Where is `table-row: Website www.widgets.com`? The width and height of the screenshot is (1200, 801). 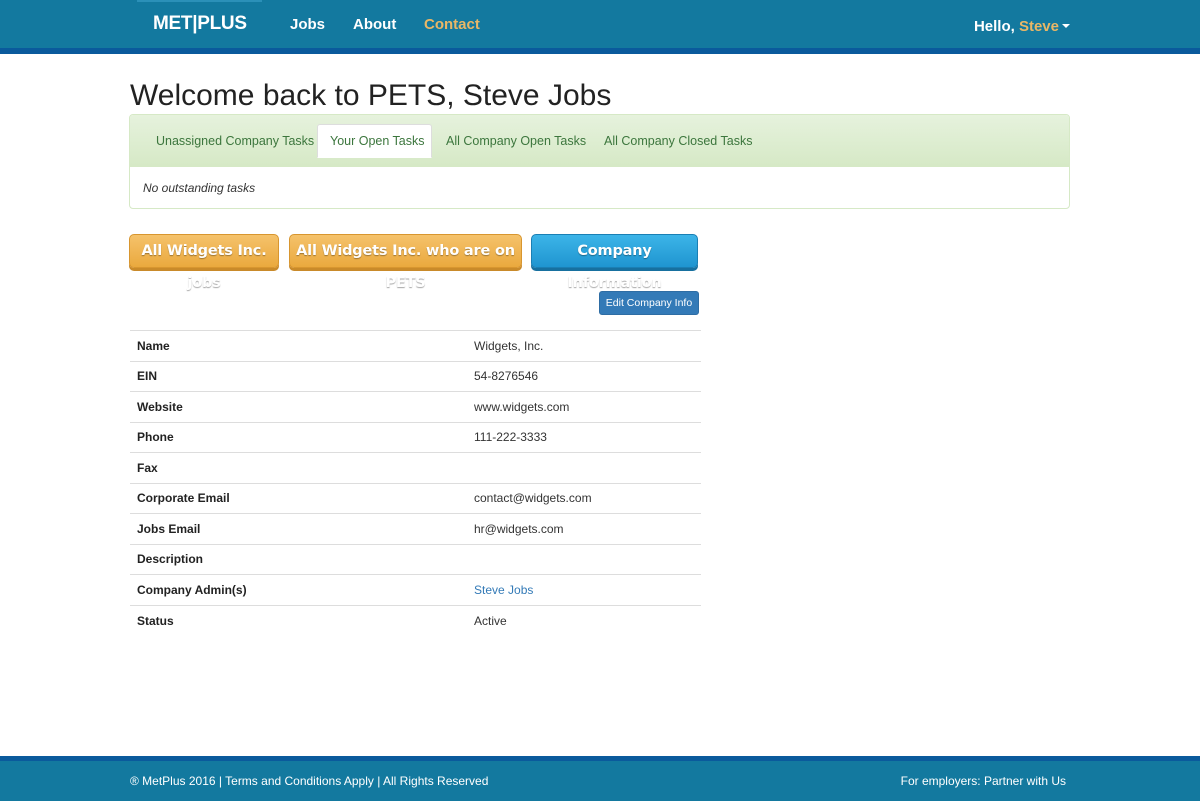 table-row: Website www.widgets.com is located at coordinates (415, 407).